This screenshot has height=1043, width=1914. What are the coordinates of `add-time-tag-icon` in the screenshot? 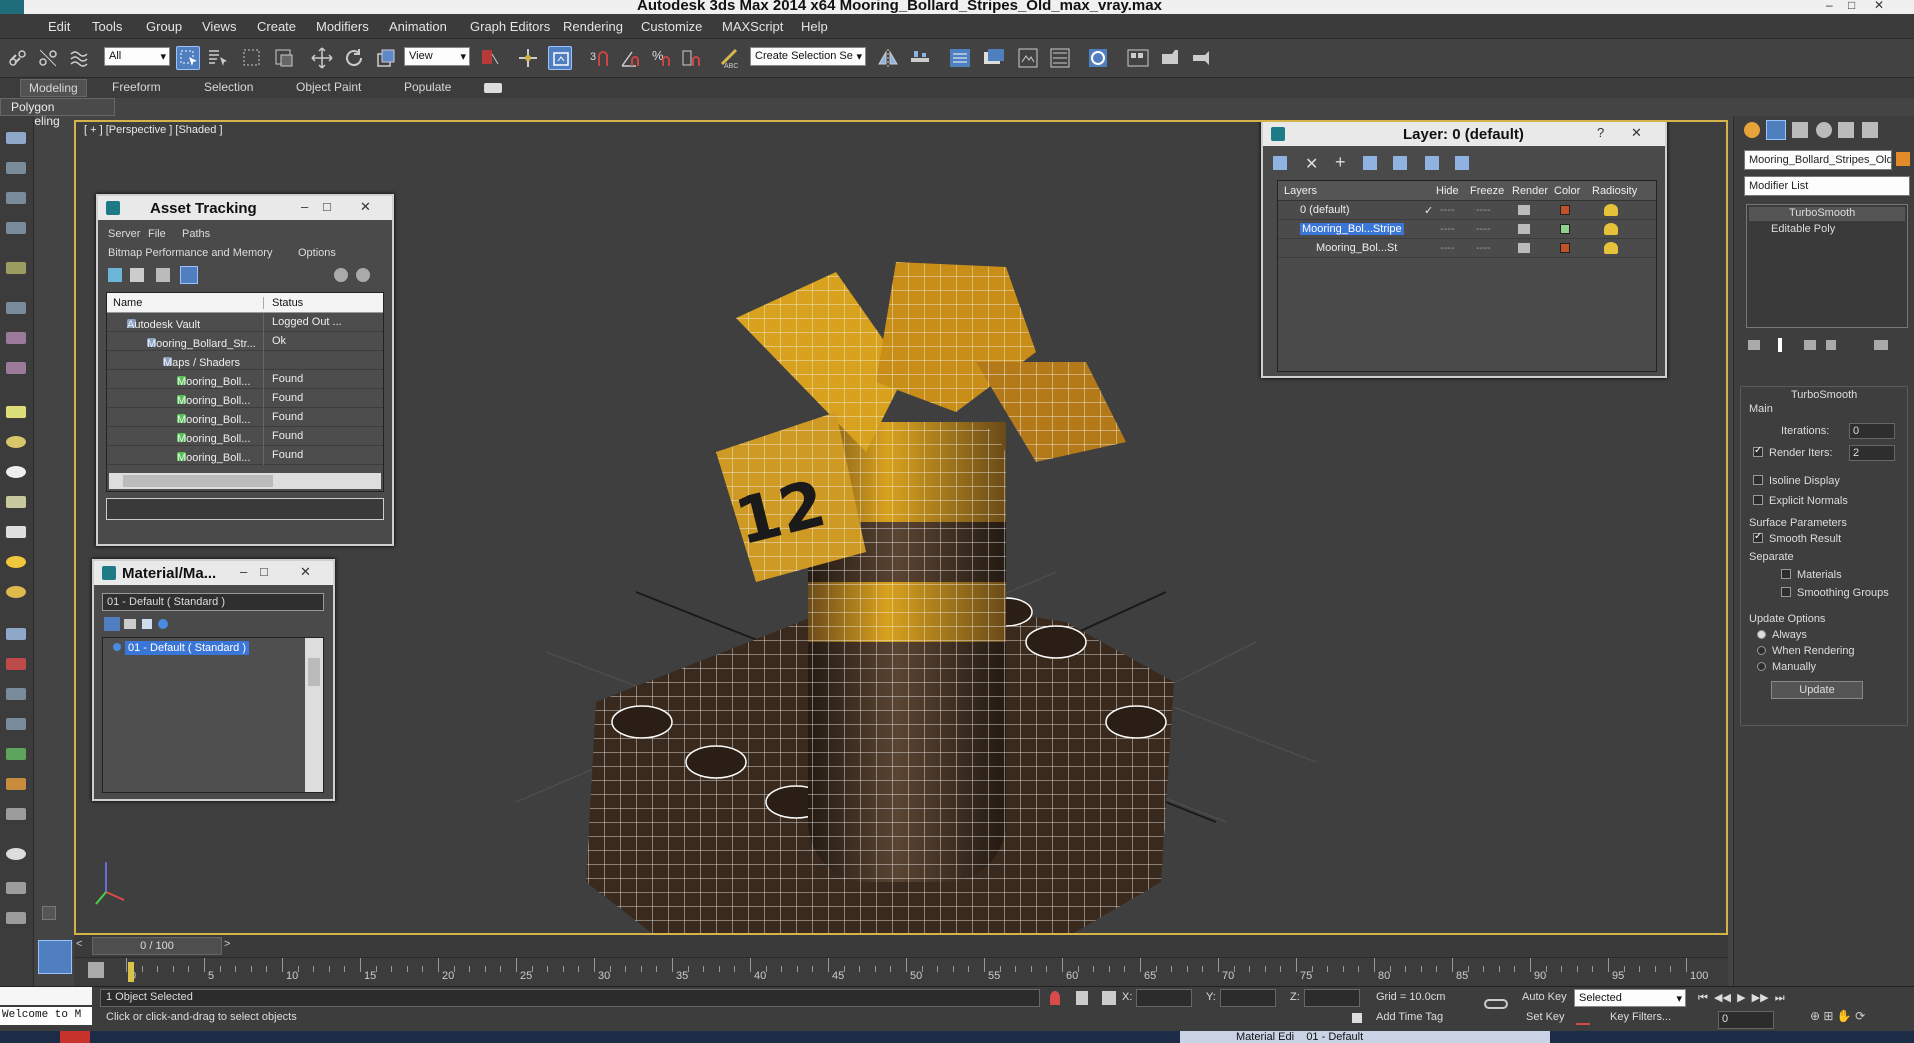 It's located at (1357, 1018).